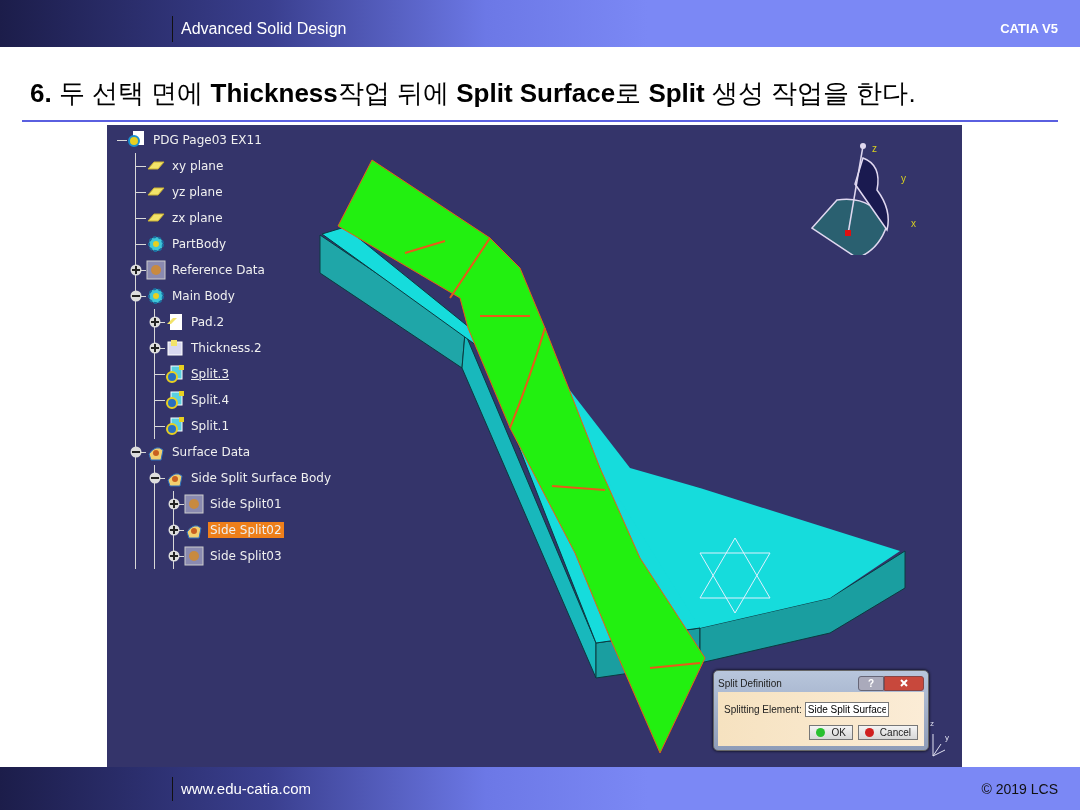  What do you see at coordinates (887, 732) in the screenshot?
I see `cancel-button: Cancel` at bounding box center [887, 732].